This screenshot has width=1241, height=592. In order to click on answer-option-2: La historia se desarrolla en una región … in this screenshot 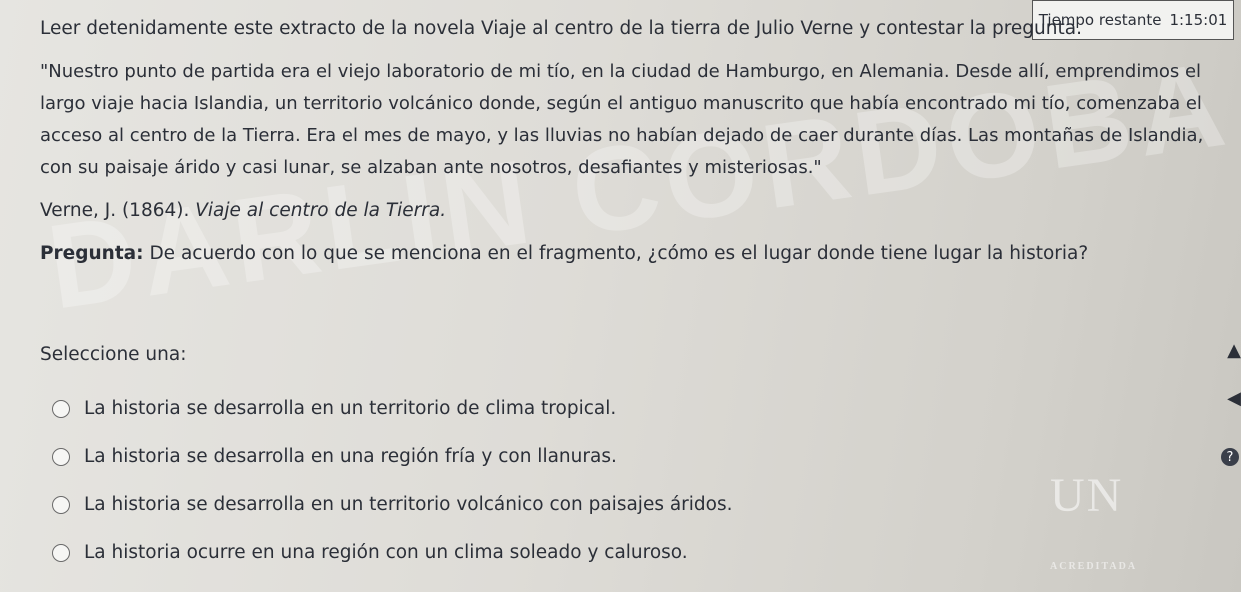, I will do `click(334, 456)`.